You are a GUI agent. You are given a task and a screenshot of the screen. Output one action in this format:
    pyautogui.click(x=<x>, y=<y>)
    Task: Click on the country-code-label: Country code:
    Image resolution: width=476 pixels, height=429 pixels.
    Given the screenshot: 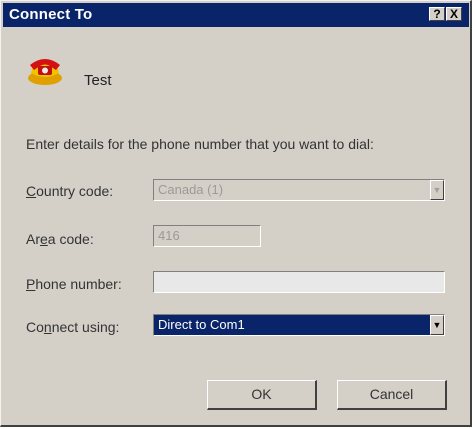 What is the action you would take?
    pyautogui.click(x=70, y=191)
    